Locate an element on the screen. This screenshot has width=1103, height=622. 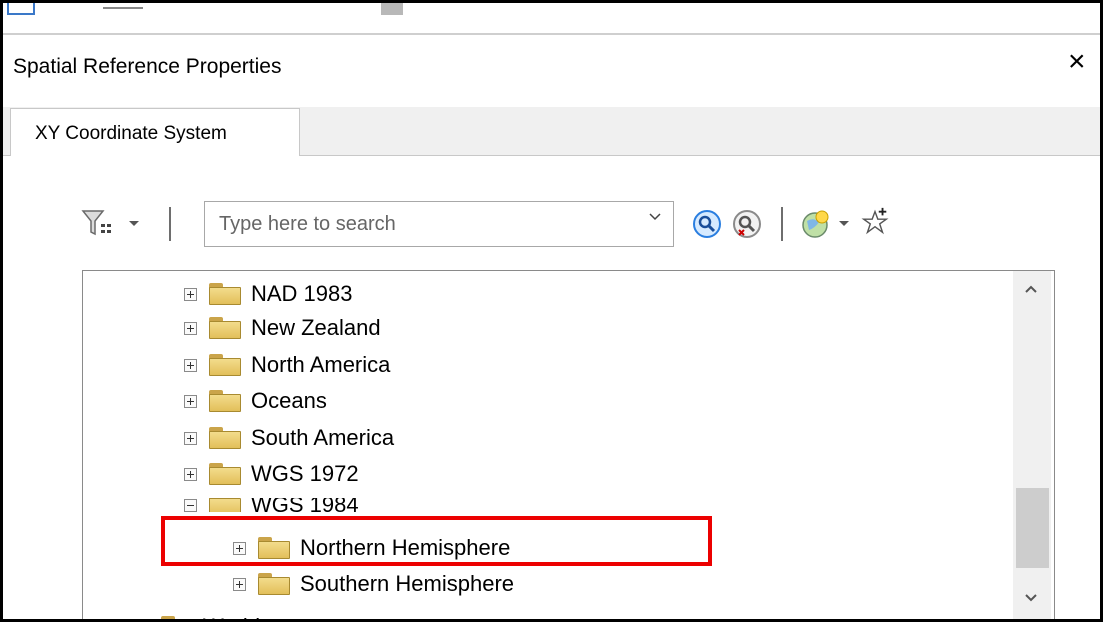
tree-item-wgs-1984-clip: WGS 1984 is located at coordinates (383, 505).